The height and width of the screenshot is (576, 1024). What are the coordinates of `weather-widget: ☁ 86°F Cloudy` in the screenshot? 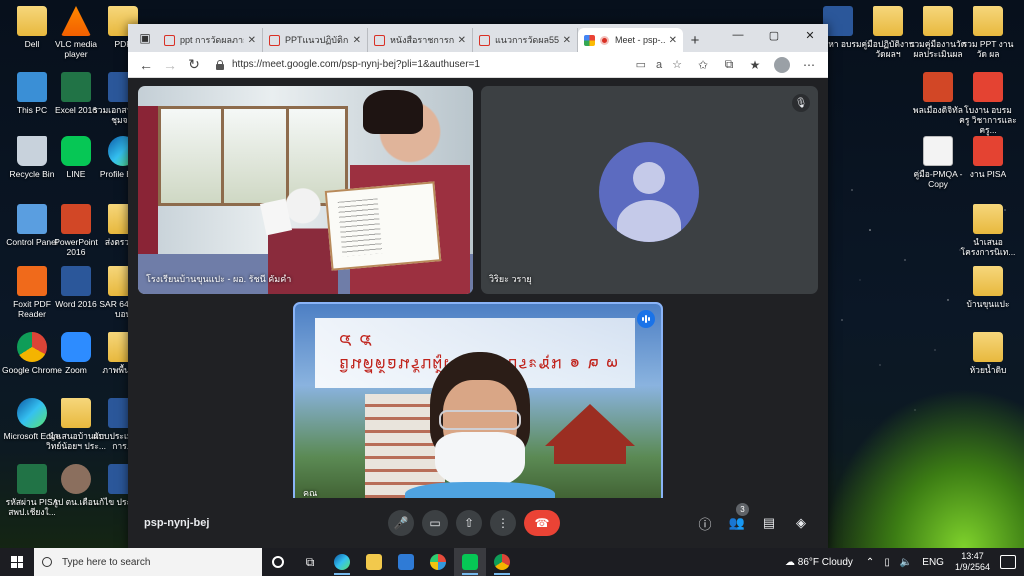 It's located at (819, 562).